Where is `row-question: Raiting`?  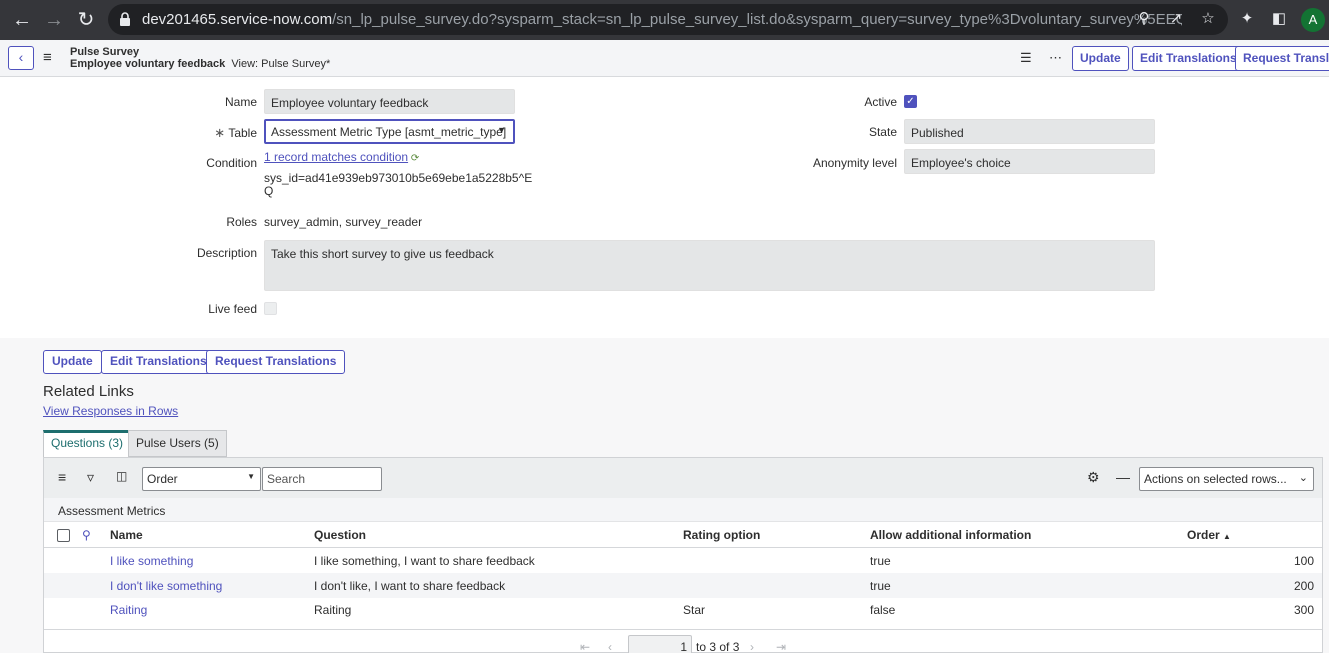 row-question: Raiting is located at coordinates (333, 610).